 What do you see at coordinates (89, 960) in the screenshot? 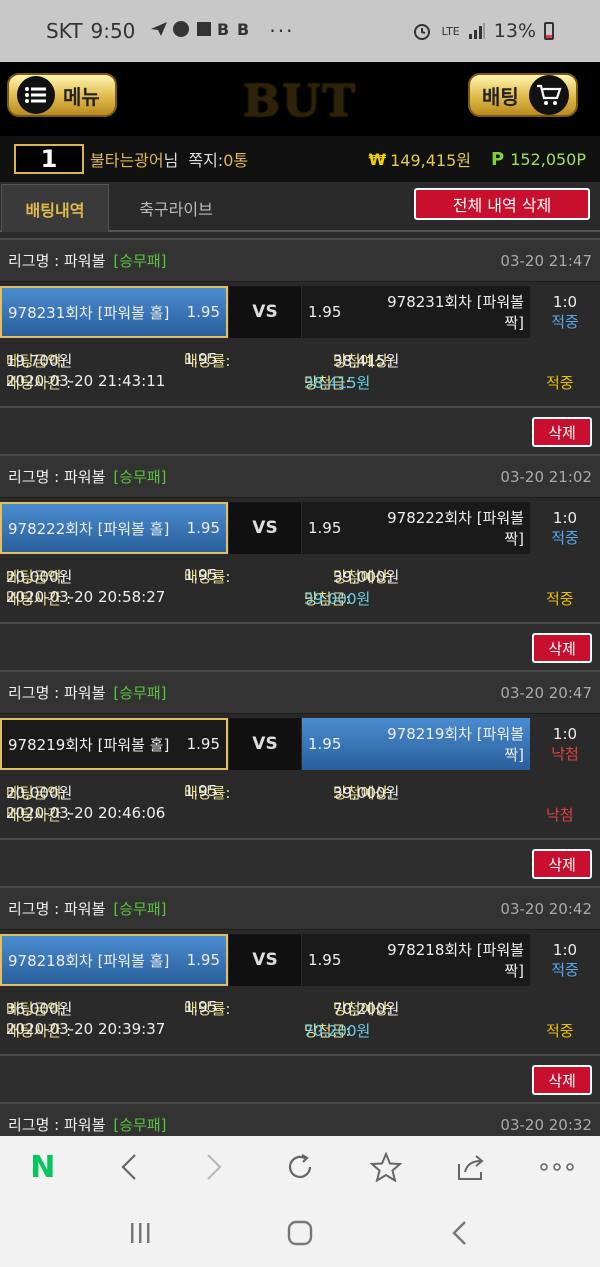
I see `home-team-name: 978218회차 [파워볼 홀]` at bounding box center [89, 960].